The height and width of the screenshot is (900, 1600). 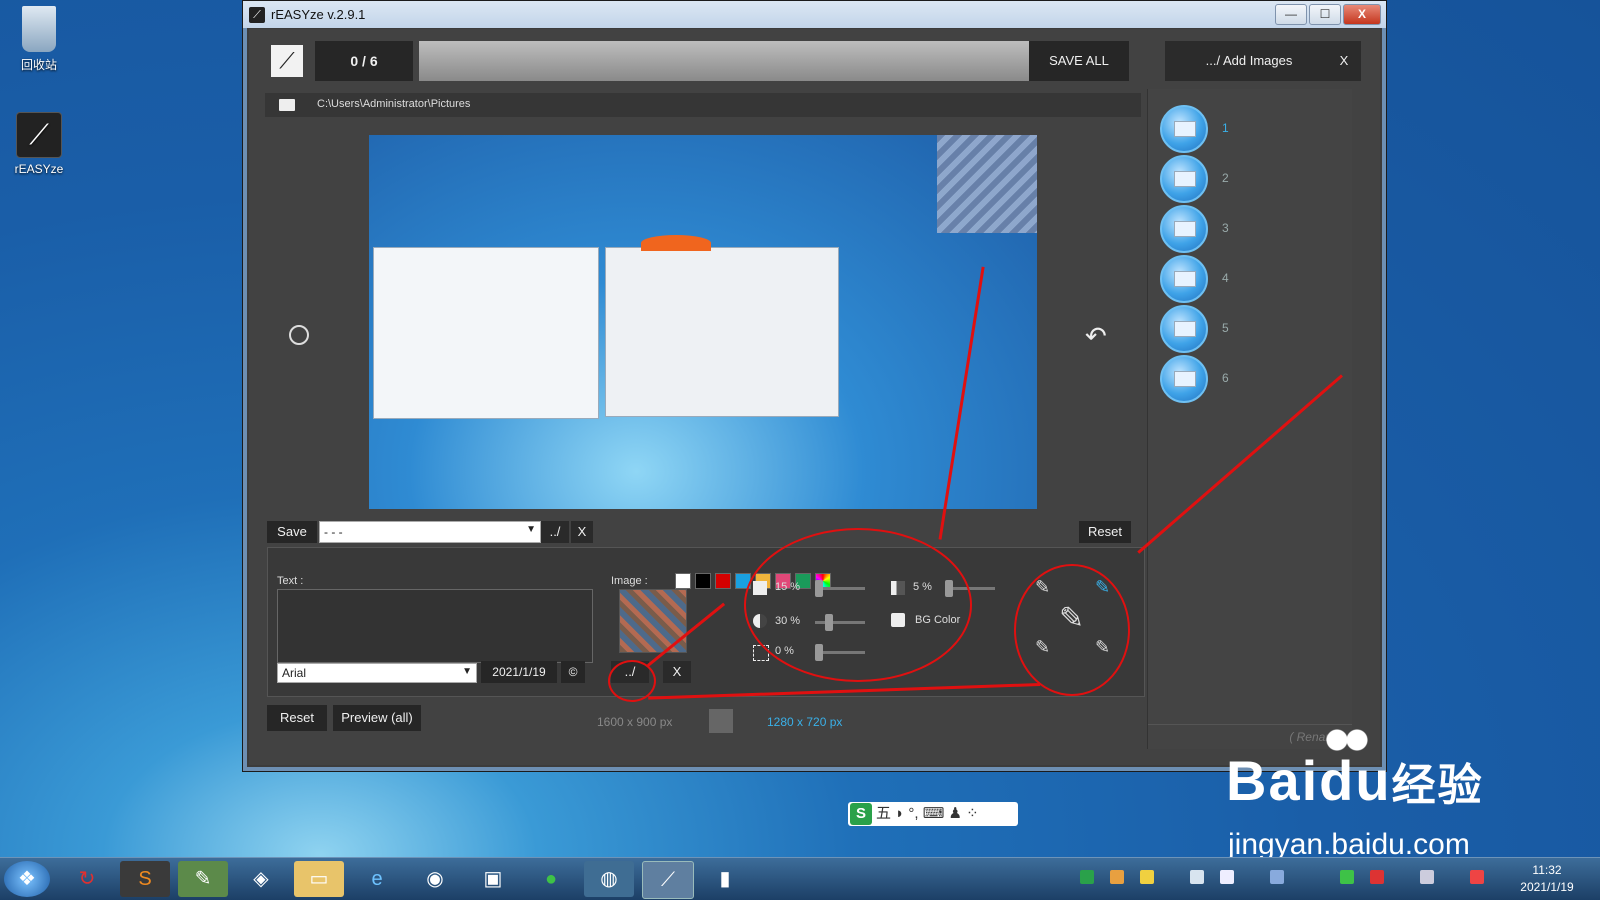 What do you see at coordinates (257, 14) in the screenshot?
I see `app-icon: ⟋` at bounding box center [257, 14].